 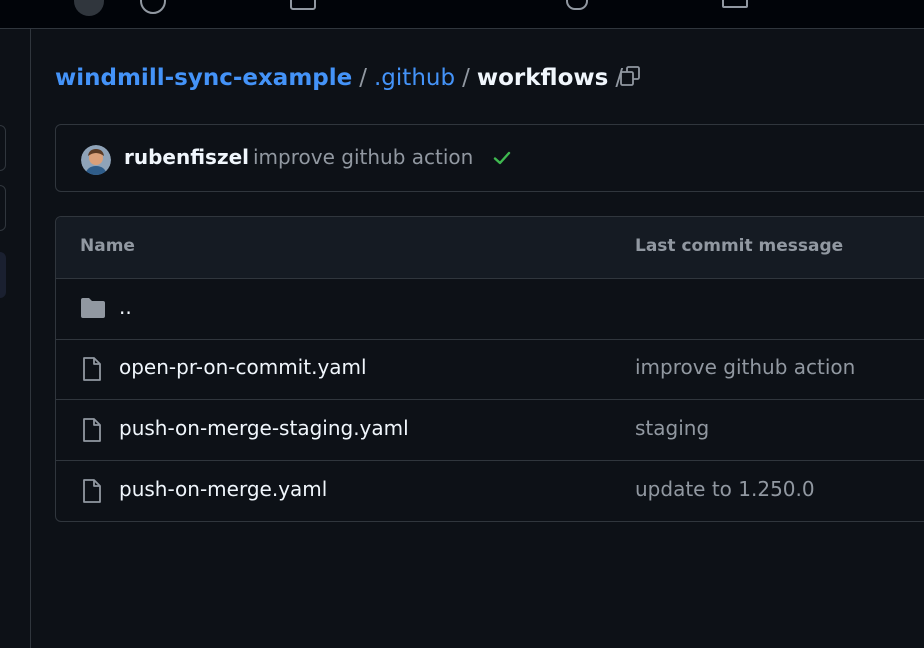 I want to click on projects-icon, so click(x=303, y=5).